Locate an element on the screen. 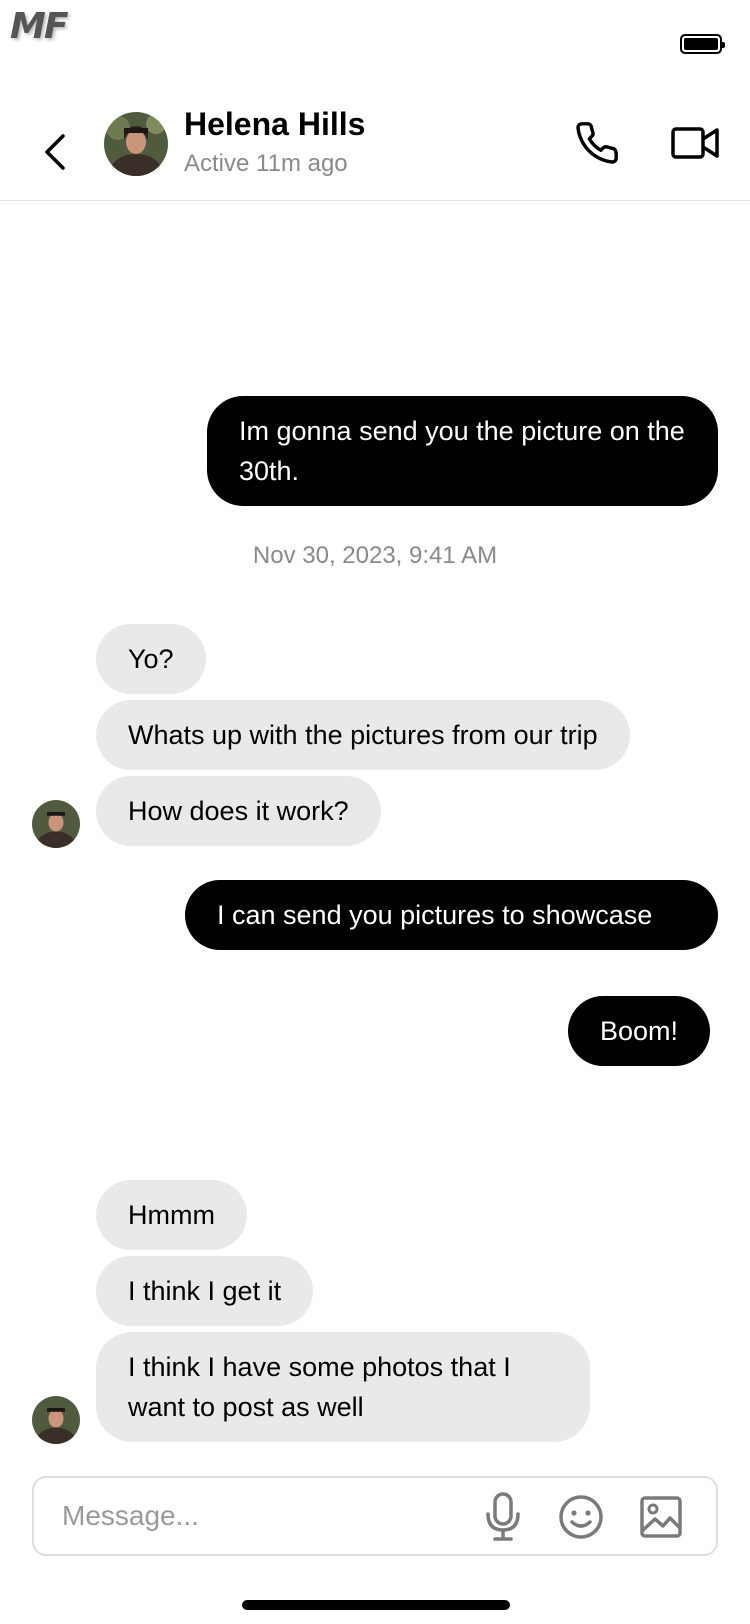 This screenshot has height=1624, width=750. voice-message-button is located at coordinates (503, 1517).